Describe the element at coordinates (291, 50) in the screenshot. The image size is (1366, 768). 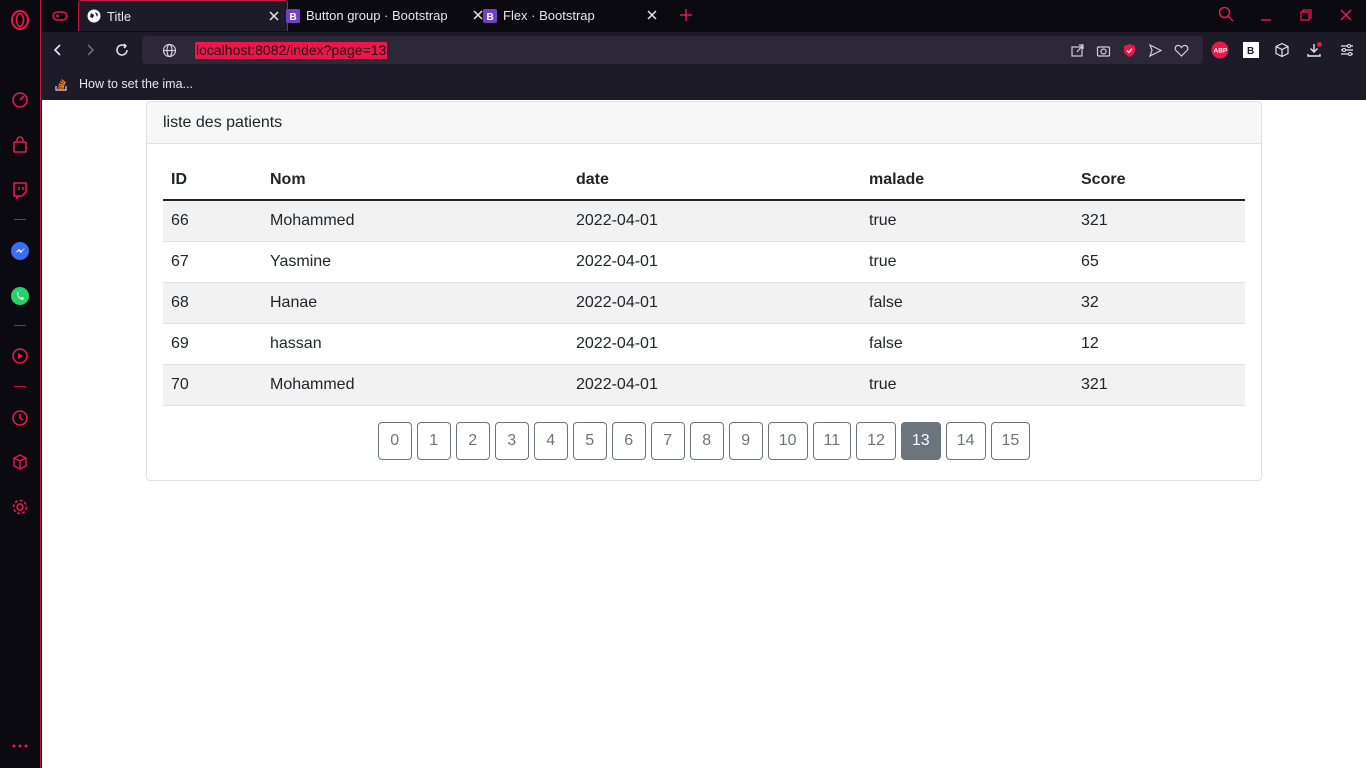
I see `url-text: localhost:8082/index?page=13` at that location.